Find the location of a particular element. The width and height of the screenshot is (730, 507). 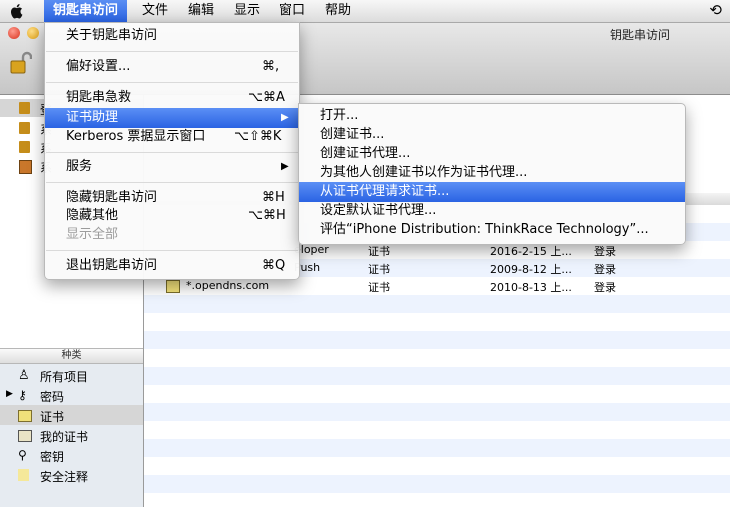

my-certificate-icon is located at coordinates (25, 436).